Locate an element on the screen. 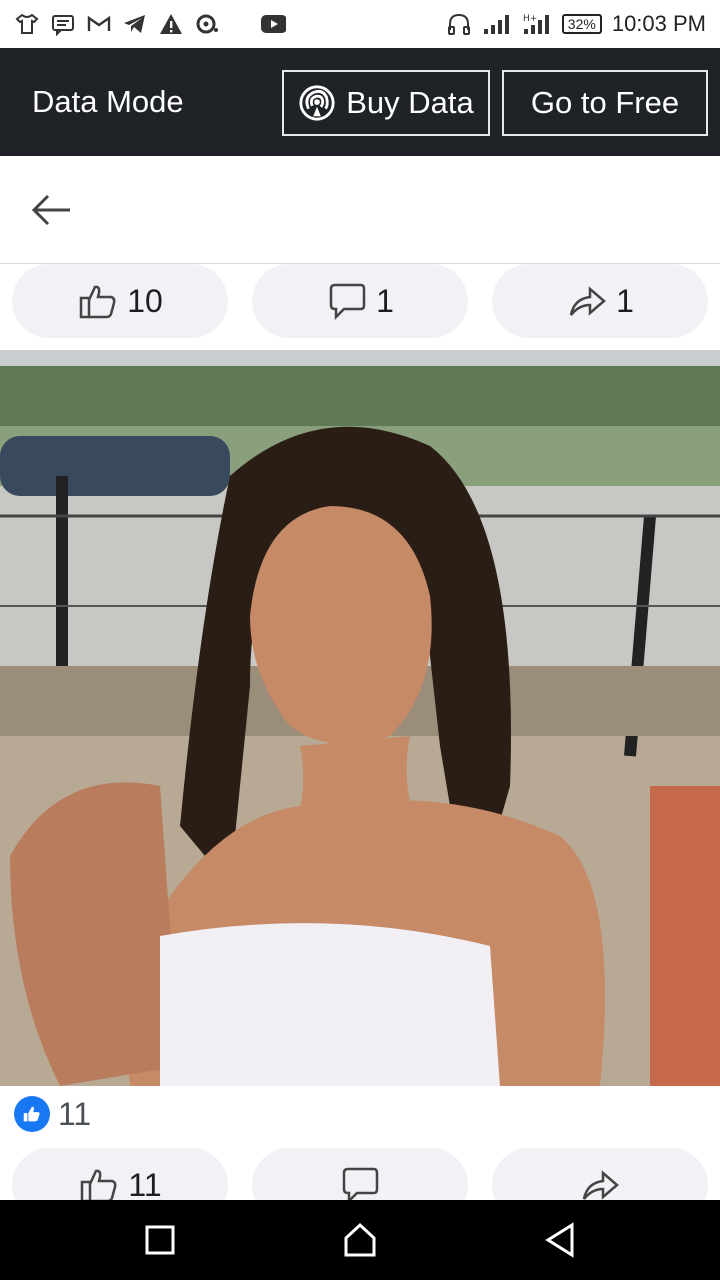 Image resolution: width=720 pixels, height=1280 pixels. comment-button is located at coordinates (360, 1174).